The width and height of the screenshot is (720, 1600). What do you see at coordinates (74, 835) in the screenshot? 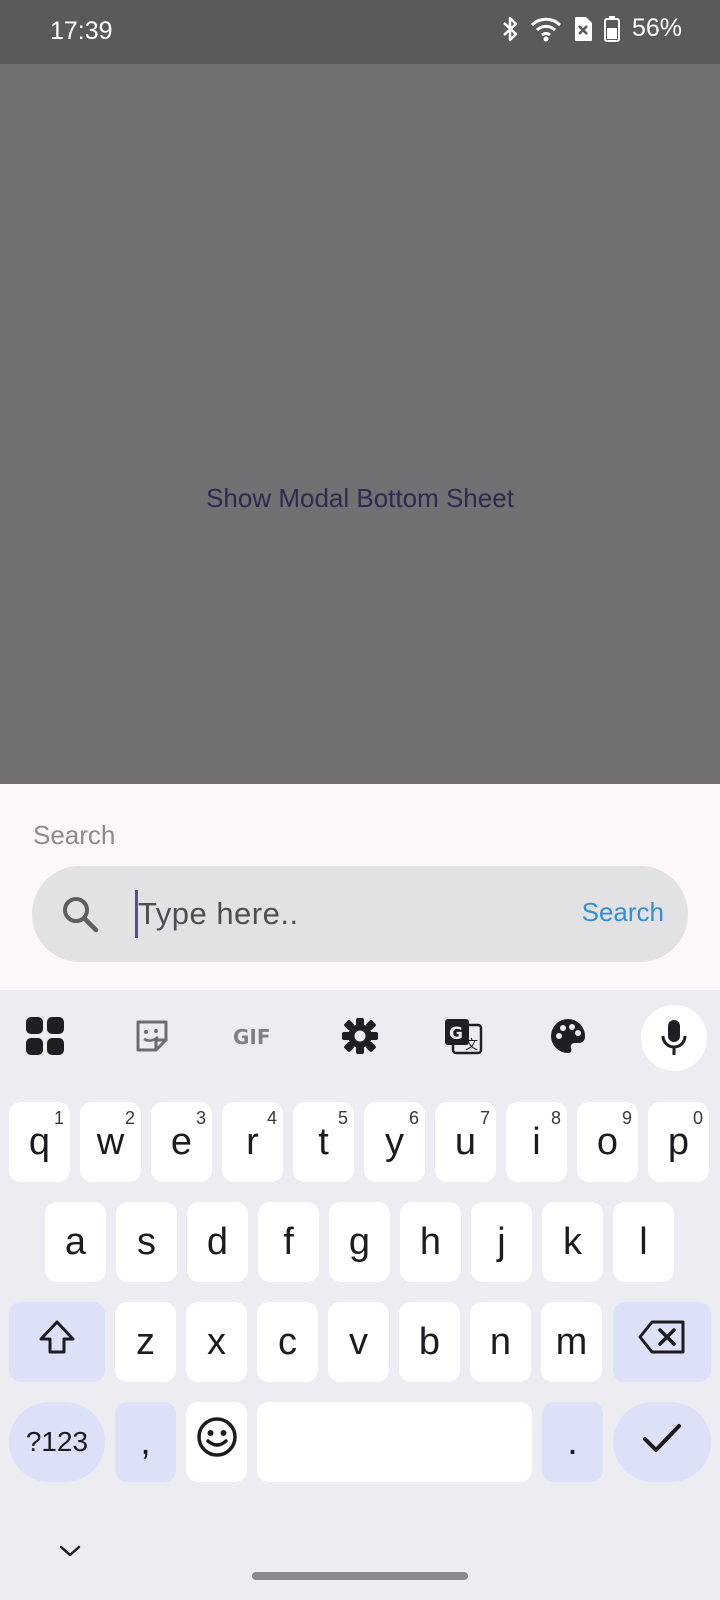
I see `sheet-title: Search` at bounding box center [74, 835].